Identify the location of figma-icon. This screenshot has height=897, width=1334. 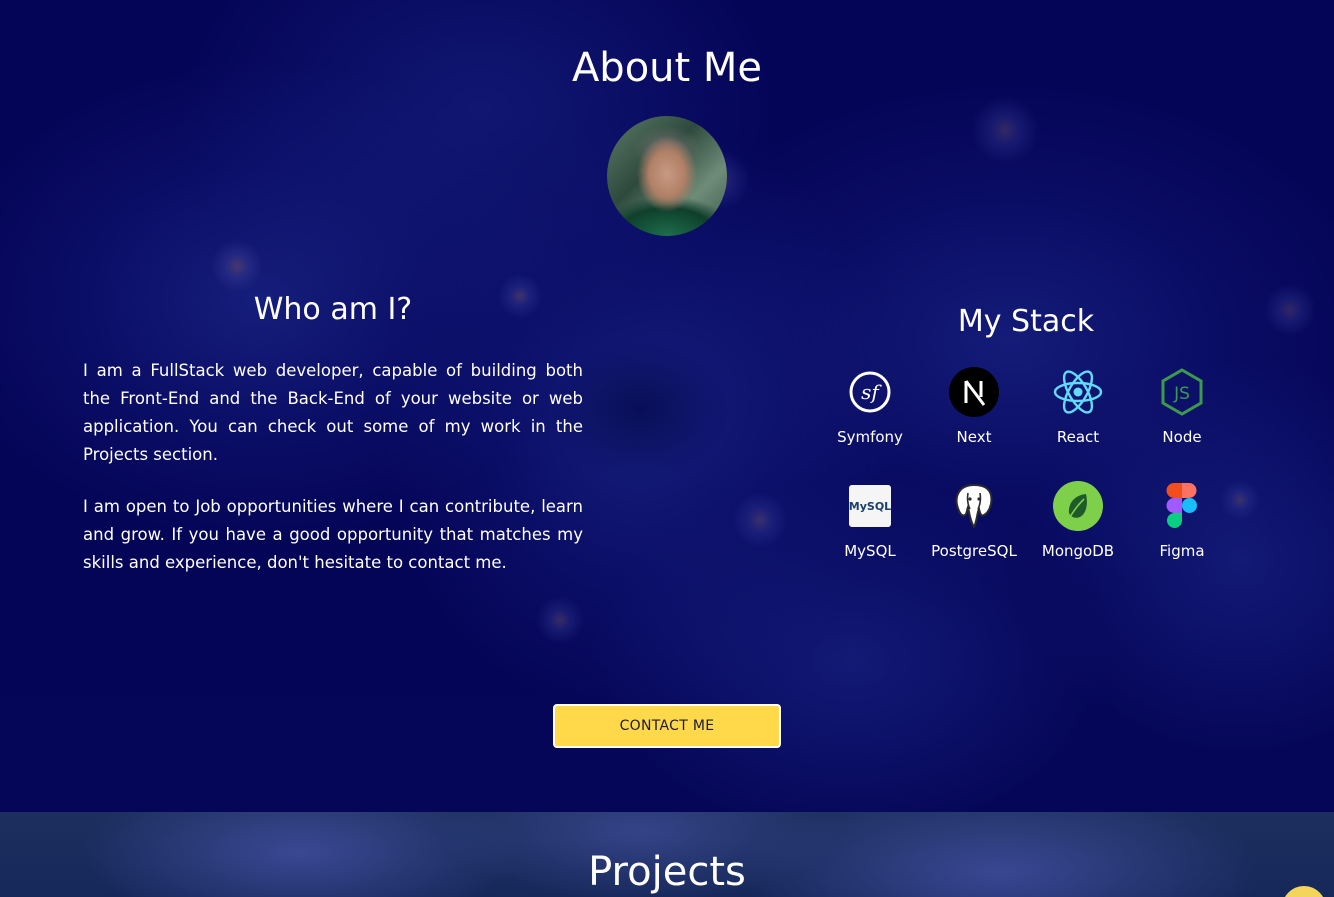
(1182, 506).